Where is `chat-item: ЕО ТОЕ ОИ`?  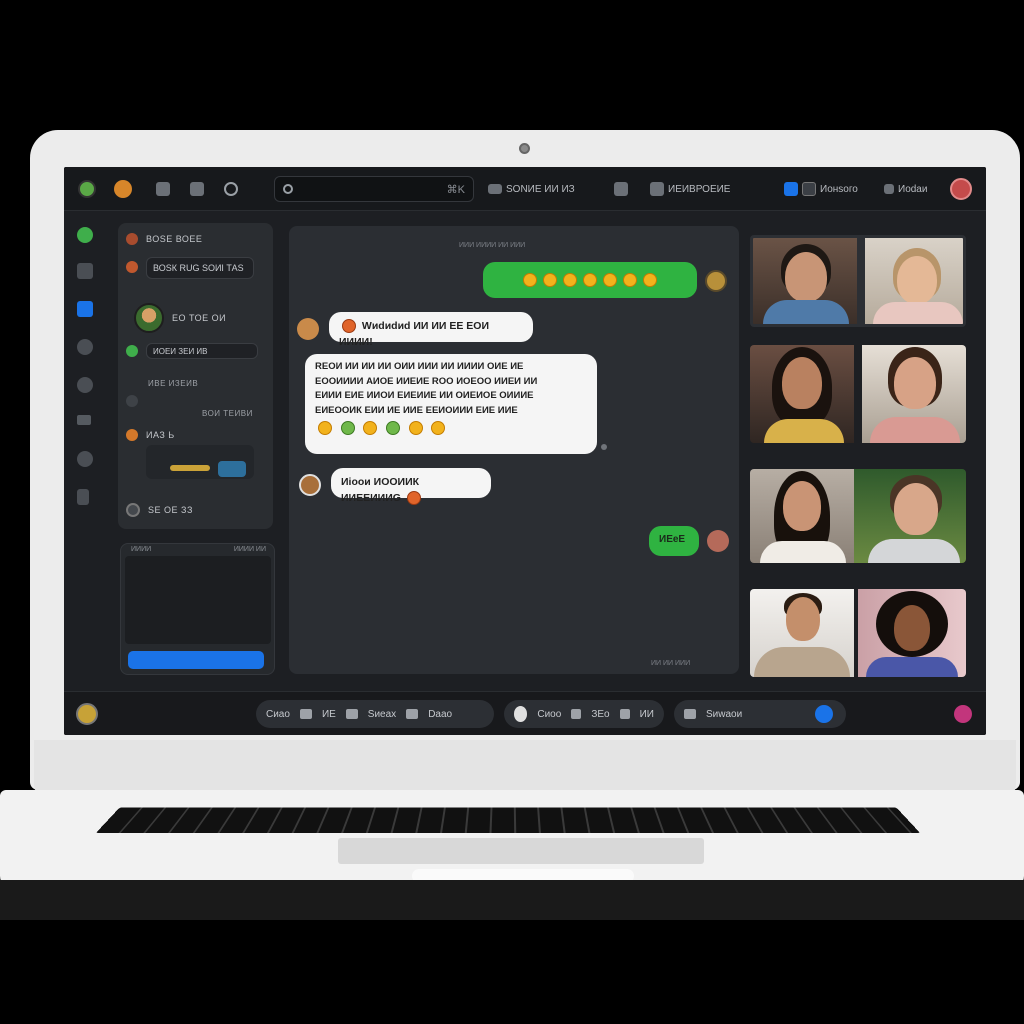
chat-item: ЕО ТОЕ ОИ is located at coordinates (180, 318).